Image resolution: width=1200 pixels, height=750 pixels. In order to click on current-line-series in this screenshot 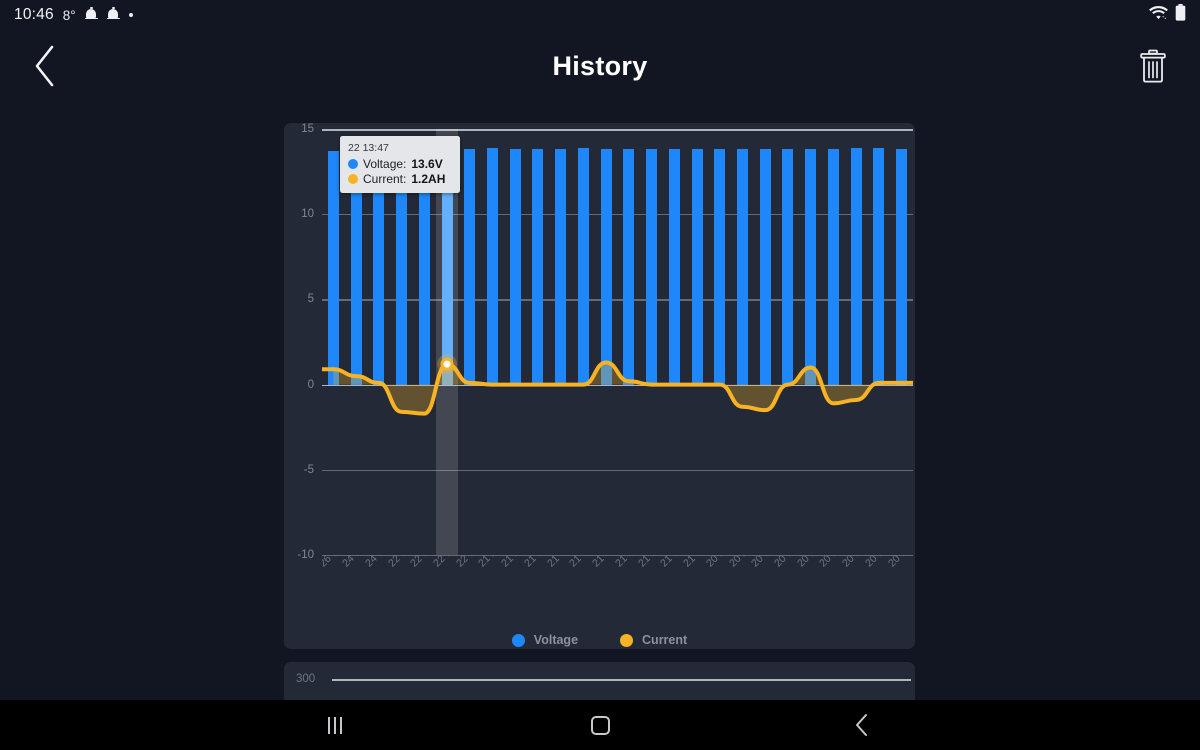, I will do `click(617, 385)`.